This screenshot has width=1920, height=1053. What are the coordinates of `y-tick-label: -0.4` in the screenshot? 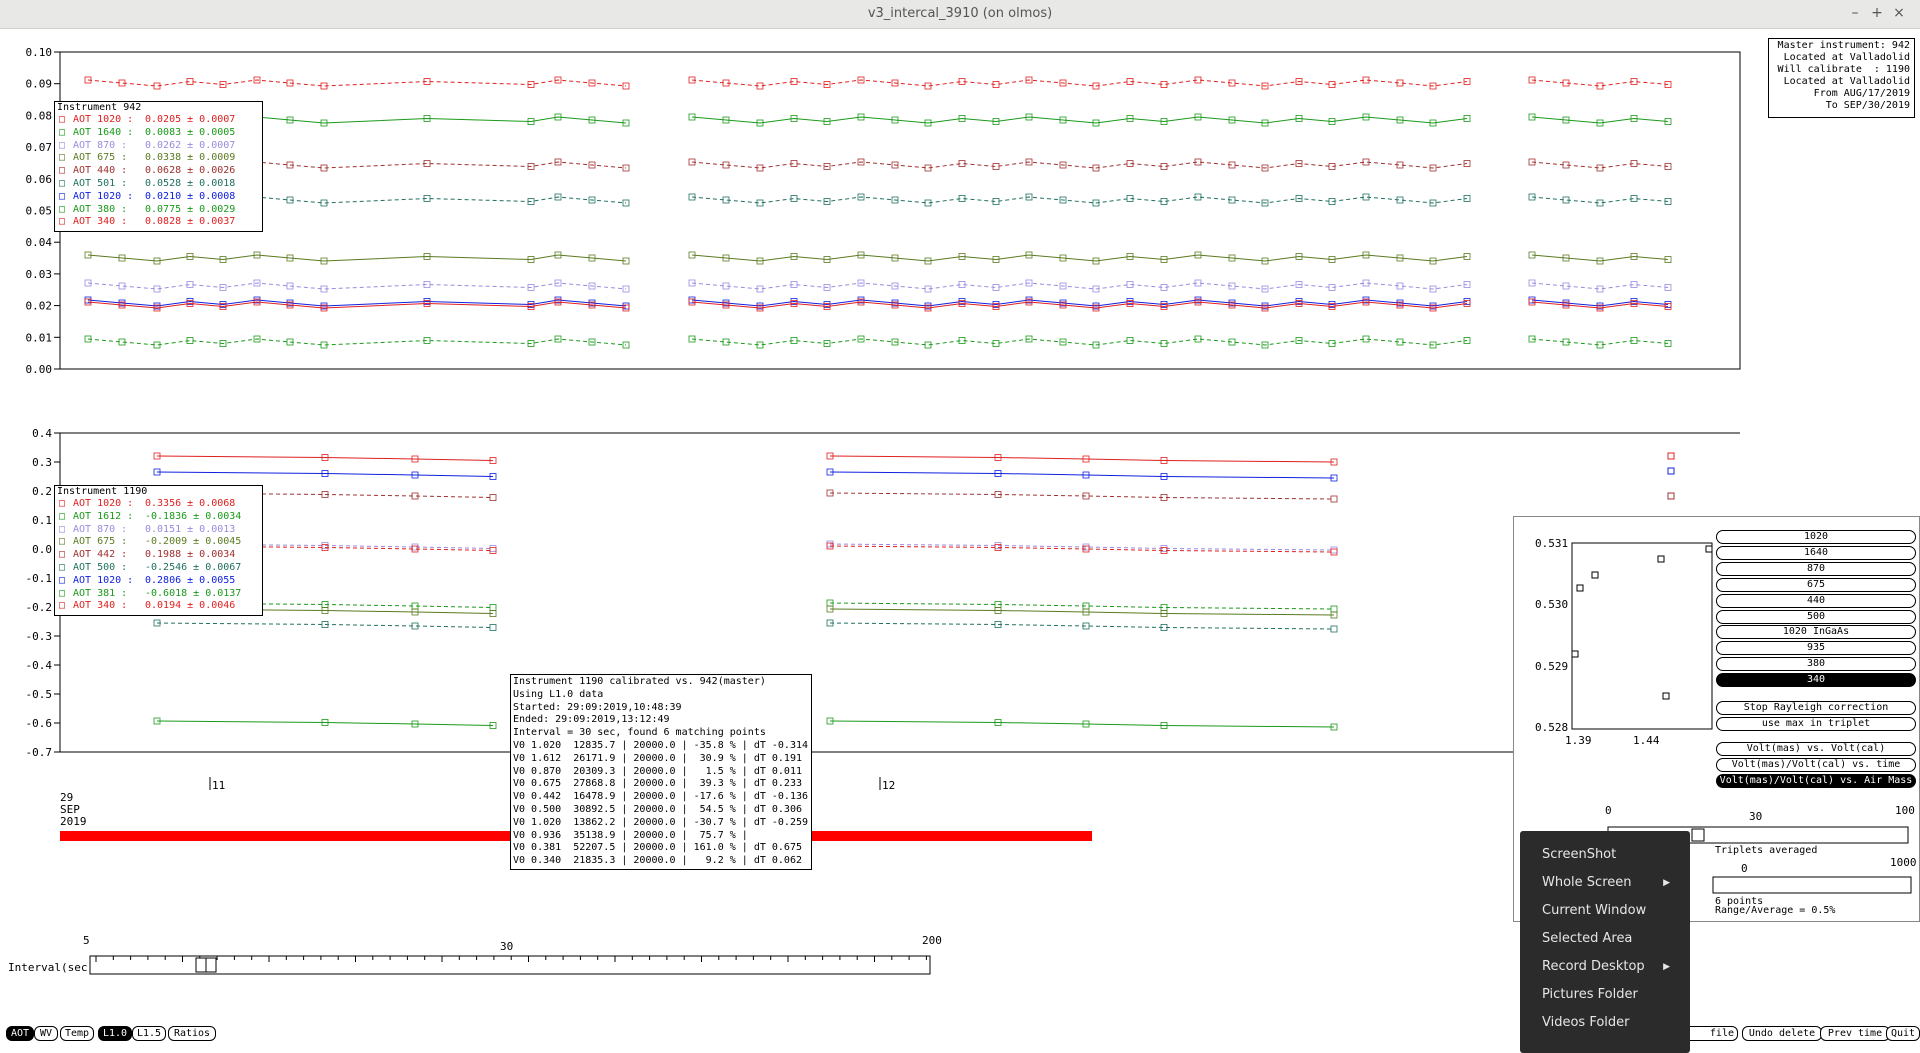 It's located at (39, 665).